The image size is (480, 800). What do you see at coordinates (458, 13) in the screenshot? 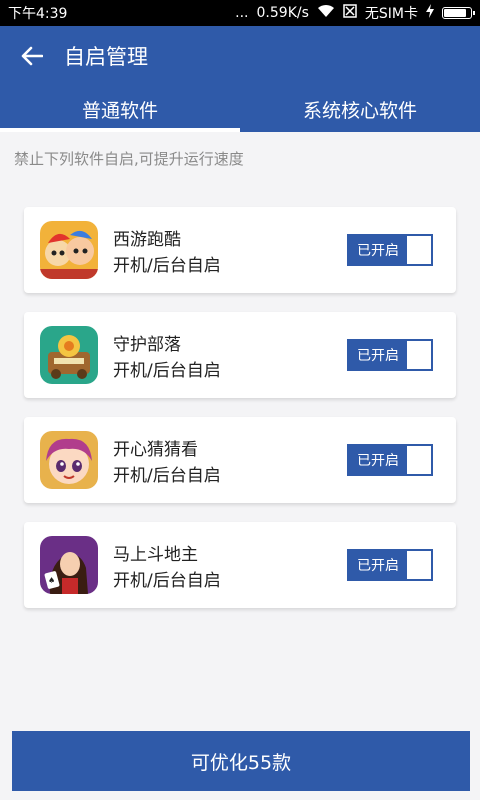
I see `battery-icon` at bounding box center [458, 13].